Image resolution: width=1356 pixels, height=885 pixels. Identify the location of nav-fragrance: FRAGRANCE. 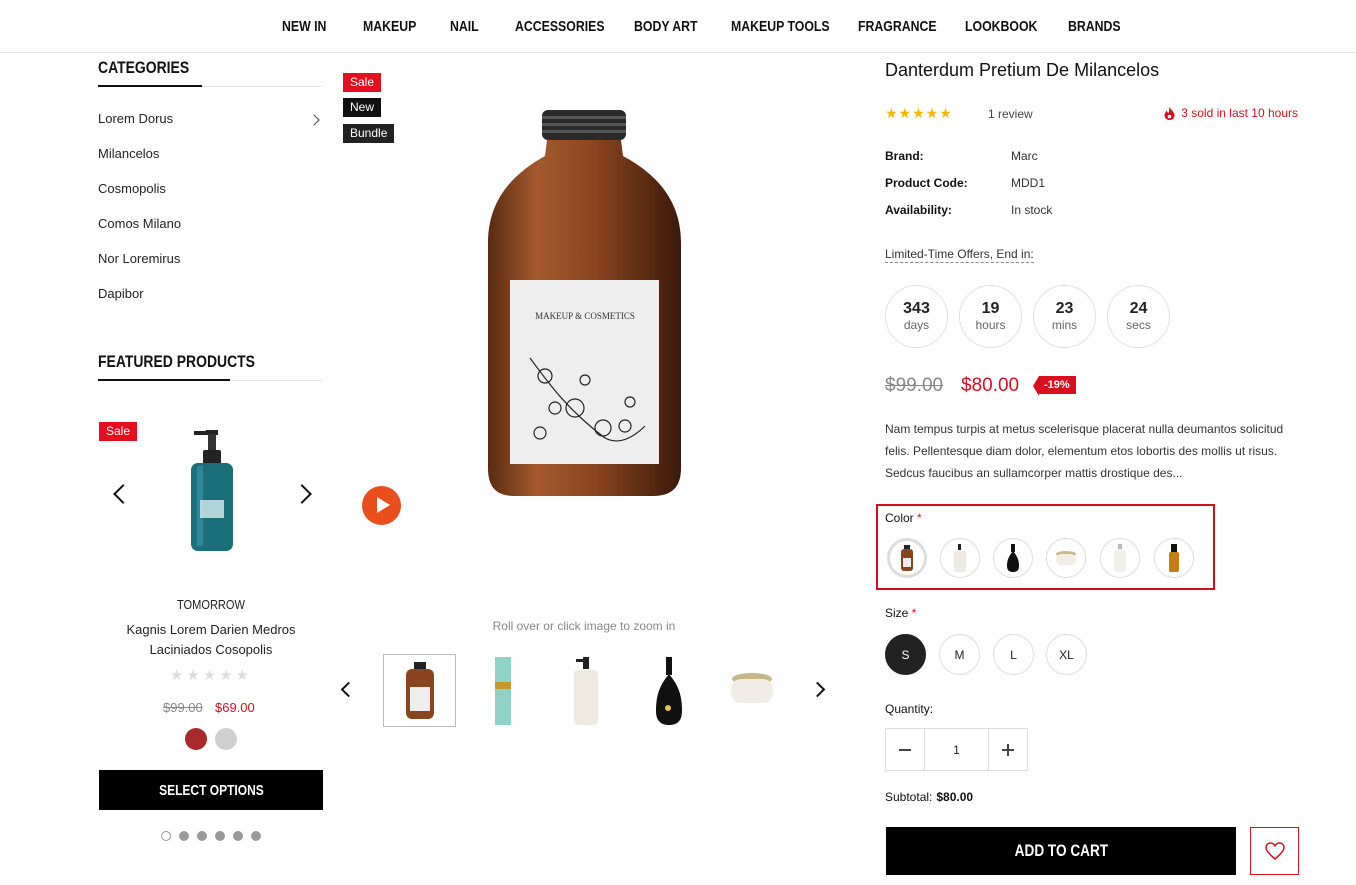
(897, 26).